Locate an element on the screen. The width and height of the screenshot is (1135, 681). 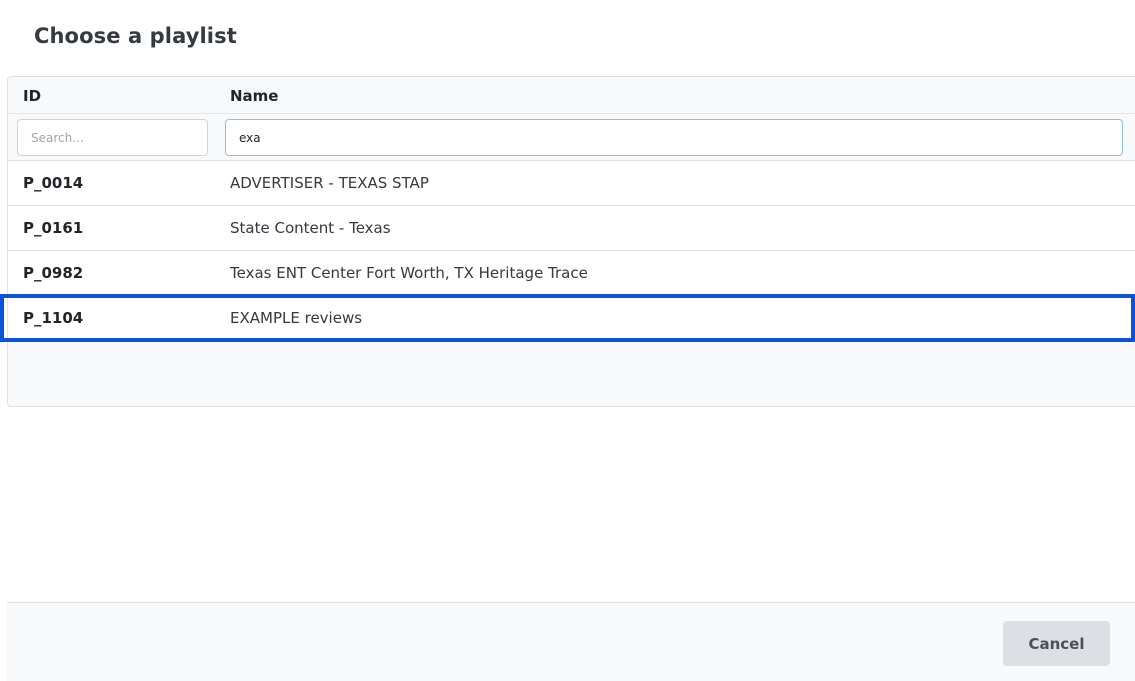
row-name: State Content - Texas is located at coordinates (310, 228).